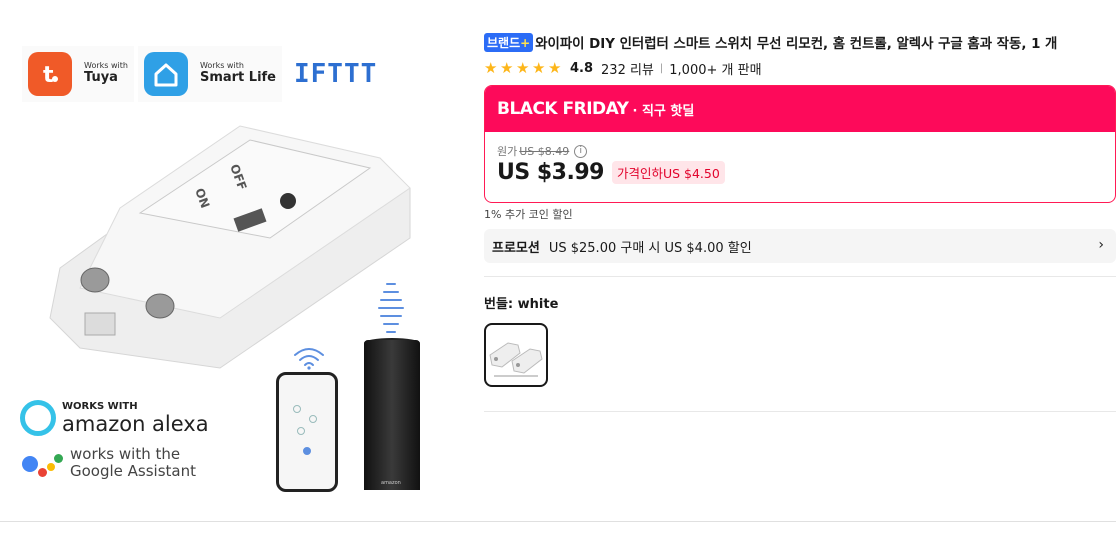  I want to click on smart-life-badge: Works with Smart Life, so click(209, 74).